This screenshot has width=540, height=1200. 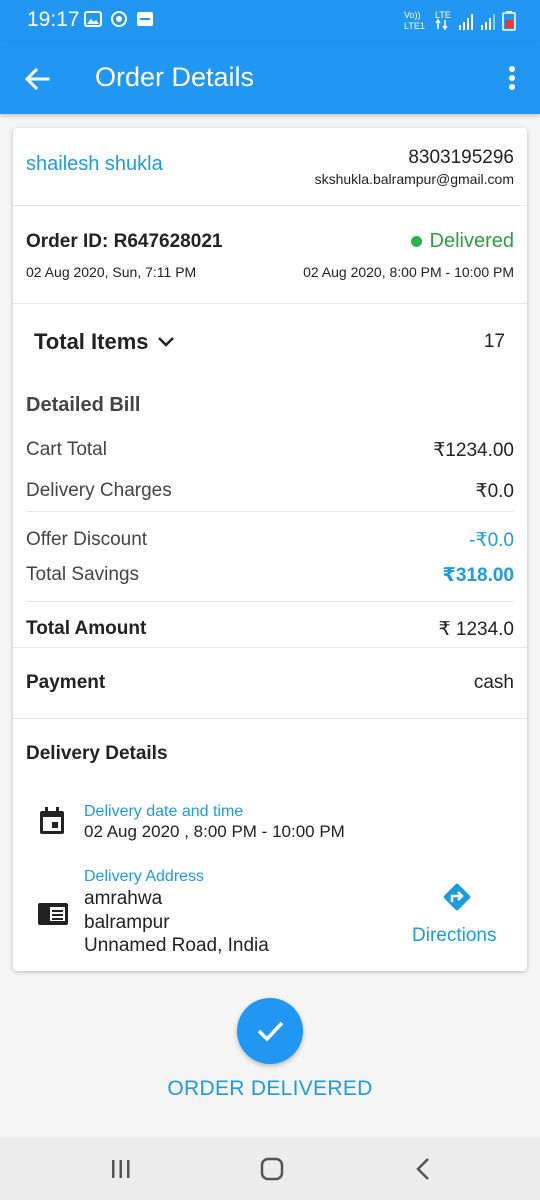 I want to click on svg-text: LTE1, so click(x=414, y=26).